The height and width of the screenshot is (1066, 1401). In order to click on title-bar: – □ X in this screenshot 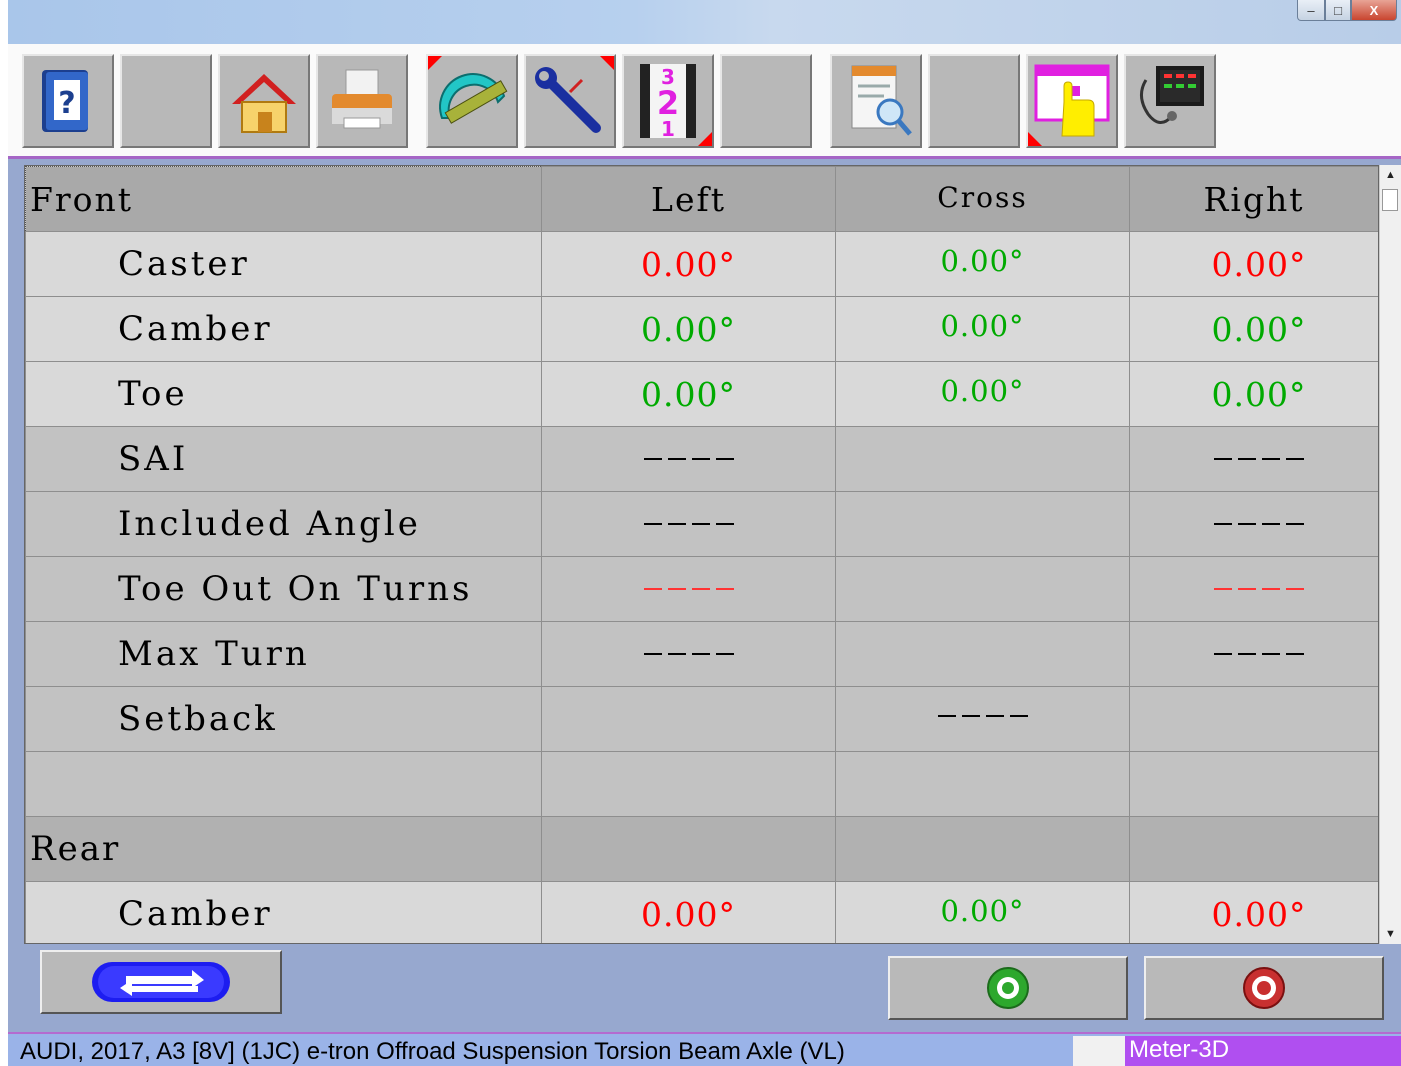, I will do `click(704, 22)`.